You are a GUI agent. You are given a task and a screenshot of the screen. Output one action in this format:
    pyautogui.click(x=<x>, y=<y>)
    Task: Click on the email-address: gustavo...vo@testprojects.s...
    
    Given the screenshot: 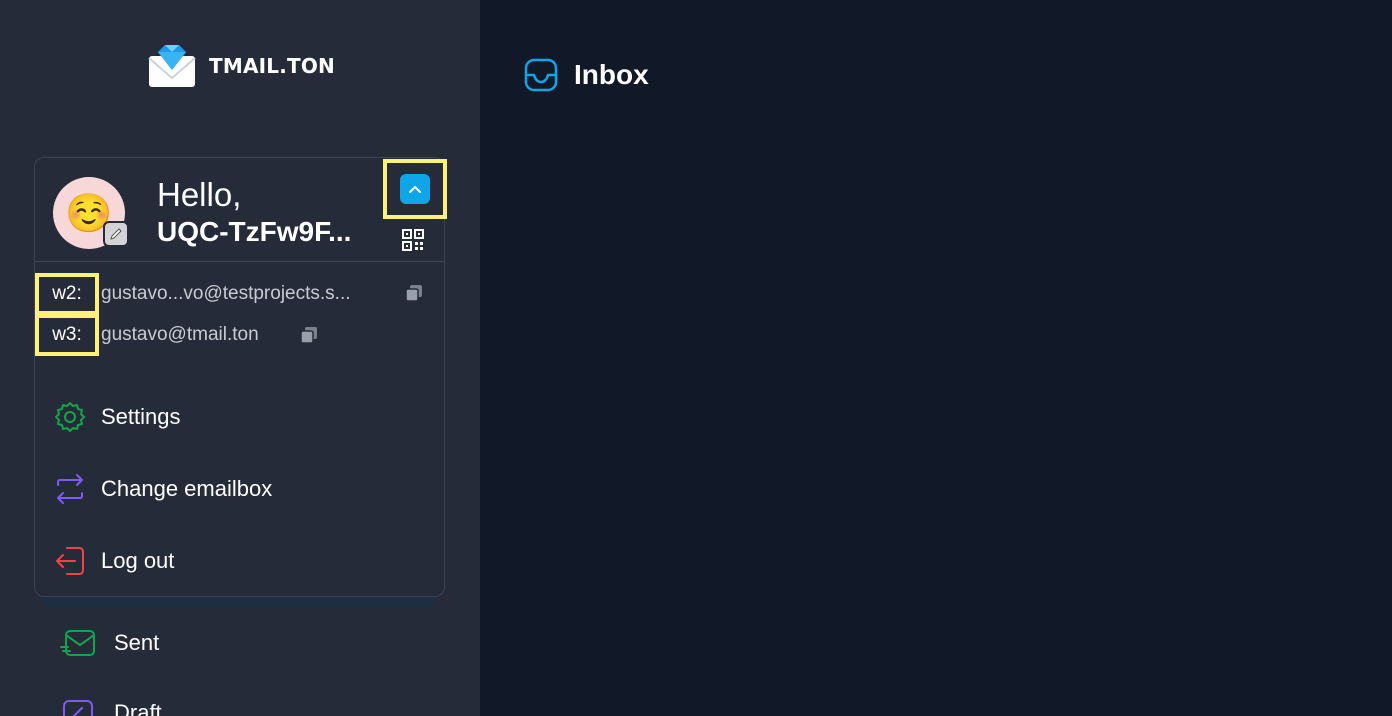 What is the action you would take?
    pyautogui.click(x=226, y=293)
    